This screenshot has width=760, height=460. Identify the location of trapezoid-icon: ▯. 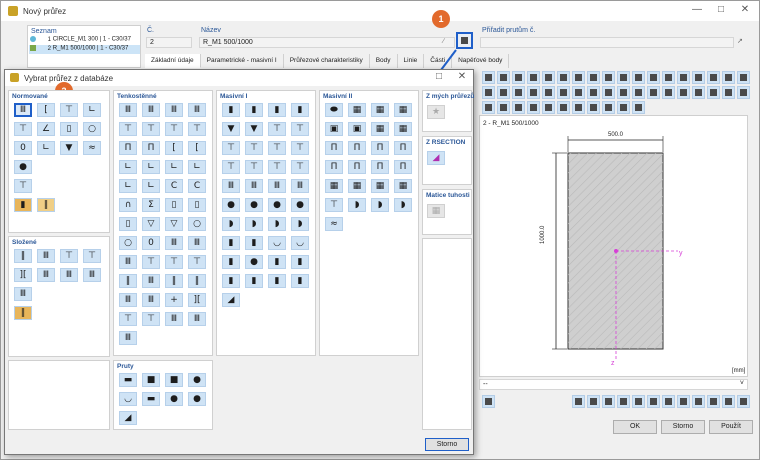
(128, 224).